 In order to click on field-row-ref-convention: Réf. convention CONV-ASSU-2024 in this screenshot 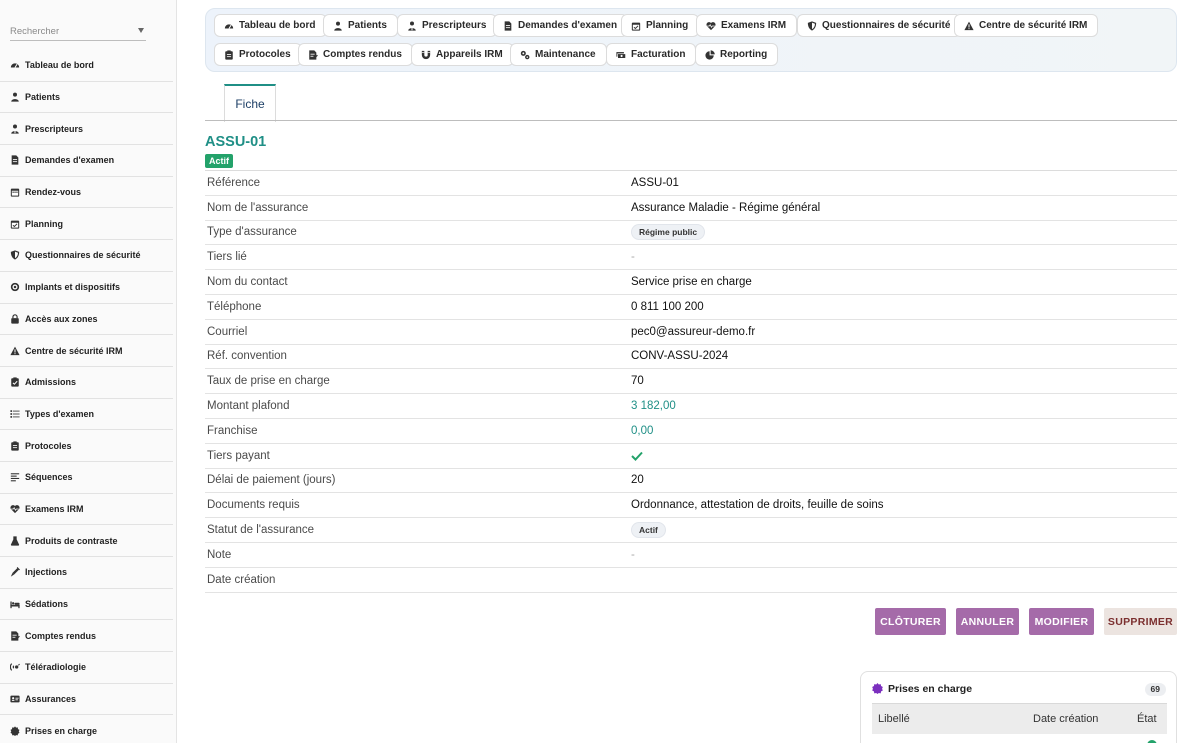, I will do `click(691, 357)`.